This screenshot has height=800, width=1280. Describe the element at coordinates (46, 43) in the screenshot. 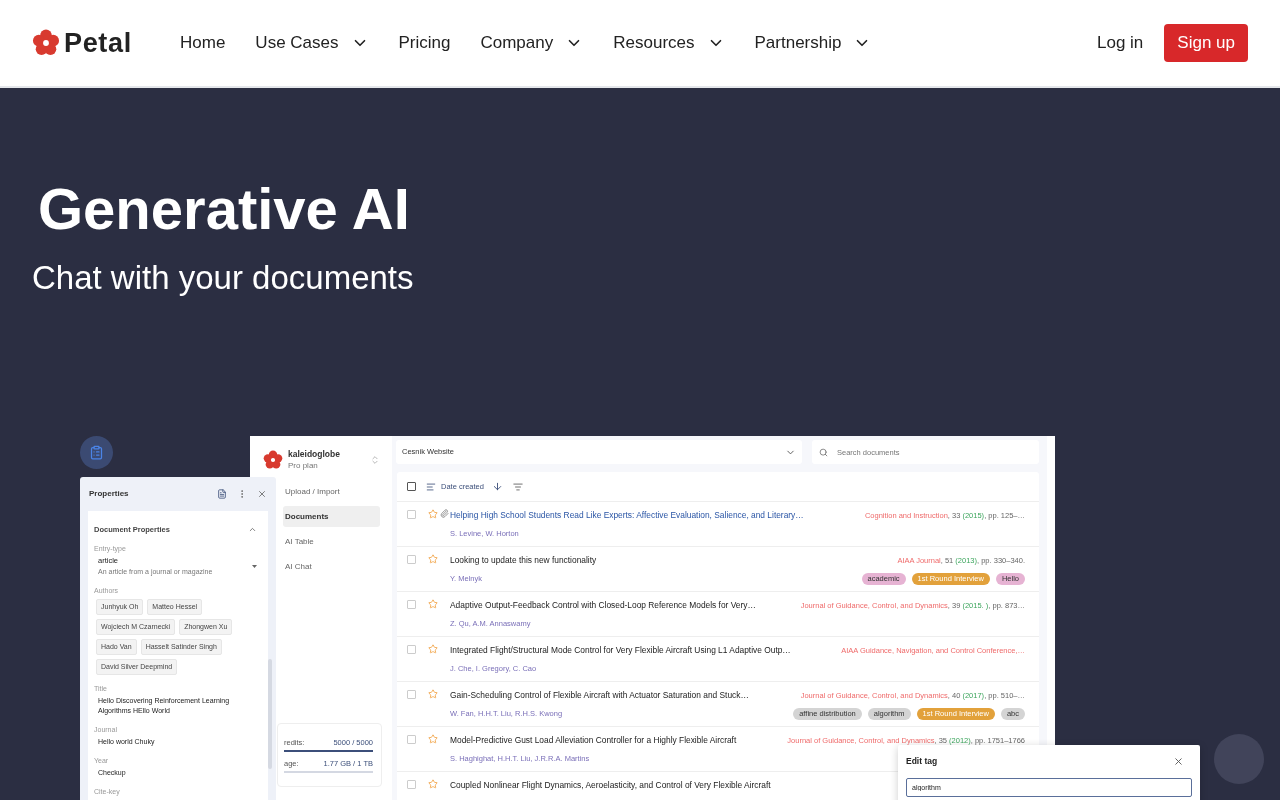

I see `logo-icon` at that location.